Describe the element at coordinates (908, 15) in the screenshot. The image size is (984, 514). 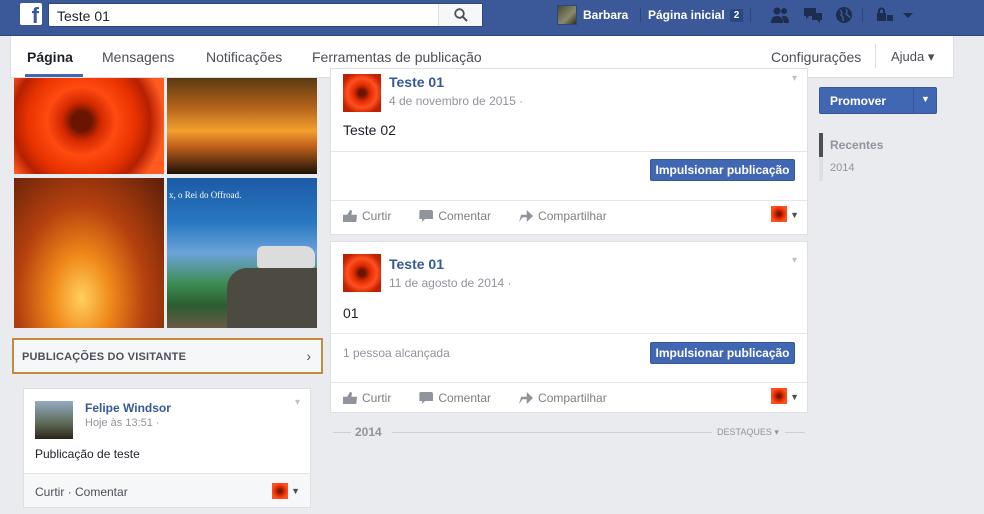
I see `chevron-down-icon` at that location.